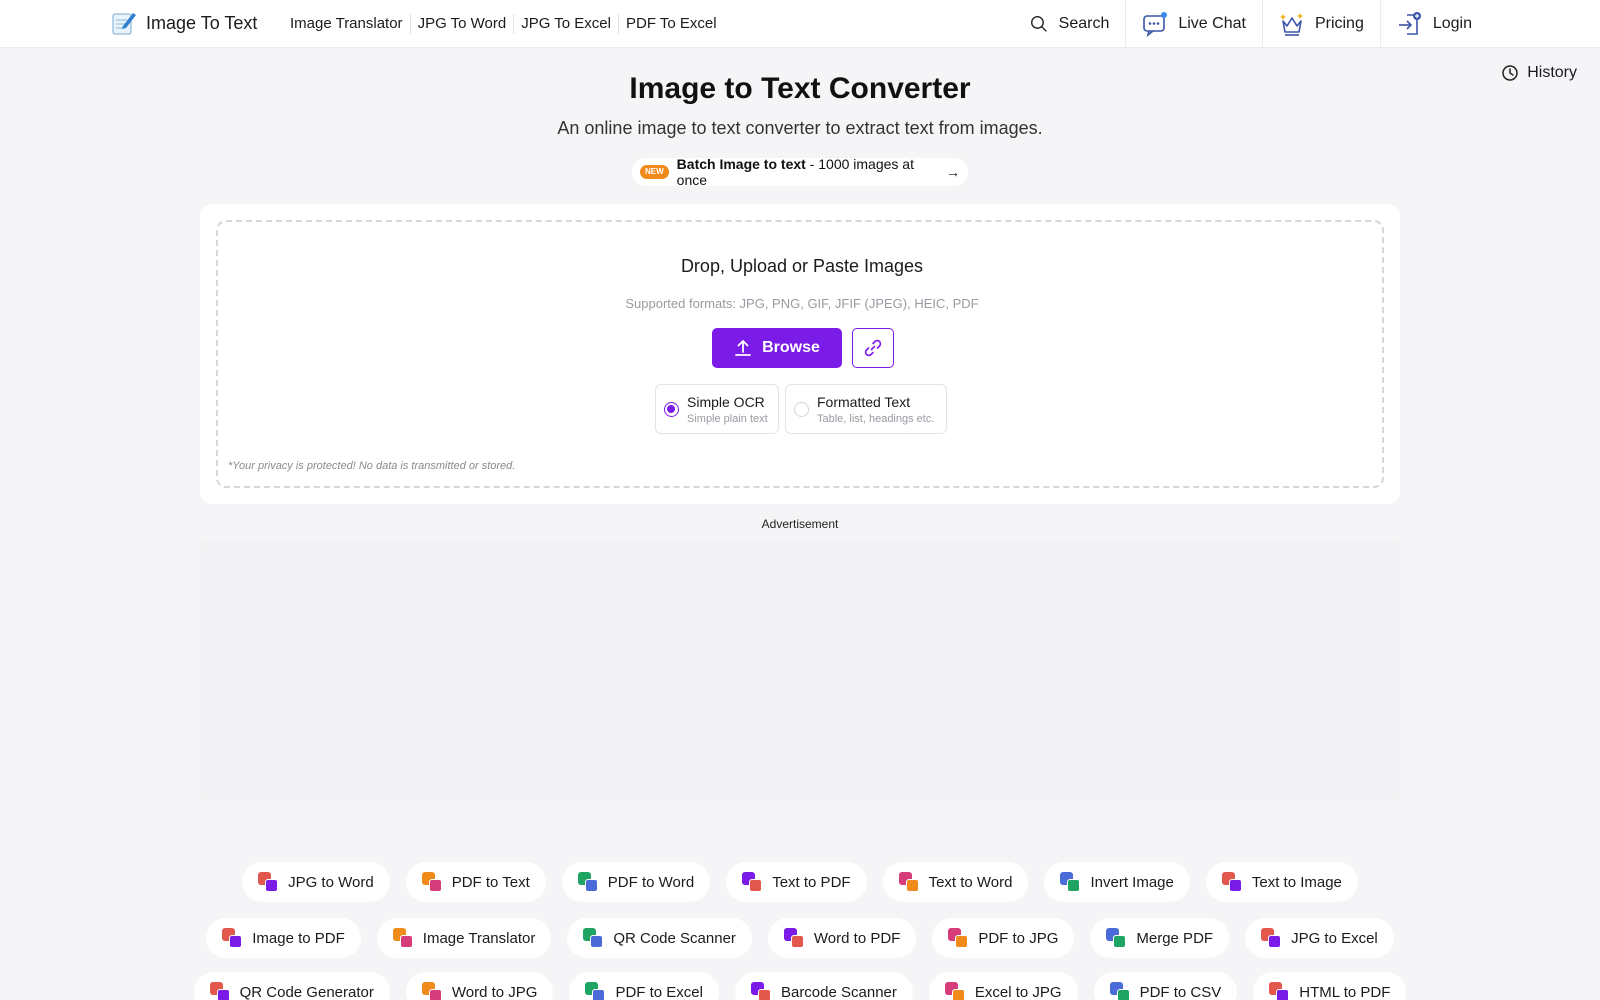  Describe the element at coordinates (674, 938) in the screenshot. I see `tool-label: QR Code Scanner` at that location.